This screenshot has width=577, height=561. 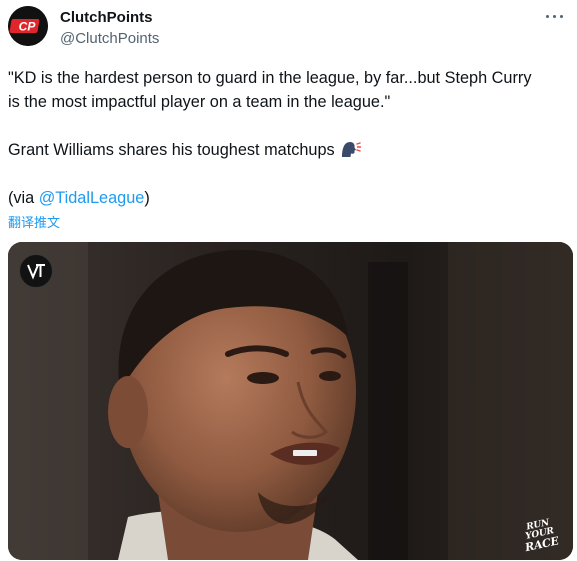 What do you see at coordinates (350, 152) in the screenshot?
I see `speaking-head-icon` at bounding box center [350, 152].